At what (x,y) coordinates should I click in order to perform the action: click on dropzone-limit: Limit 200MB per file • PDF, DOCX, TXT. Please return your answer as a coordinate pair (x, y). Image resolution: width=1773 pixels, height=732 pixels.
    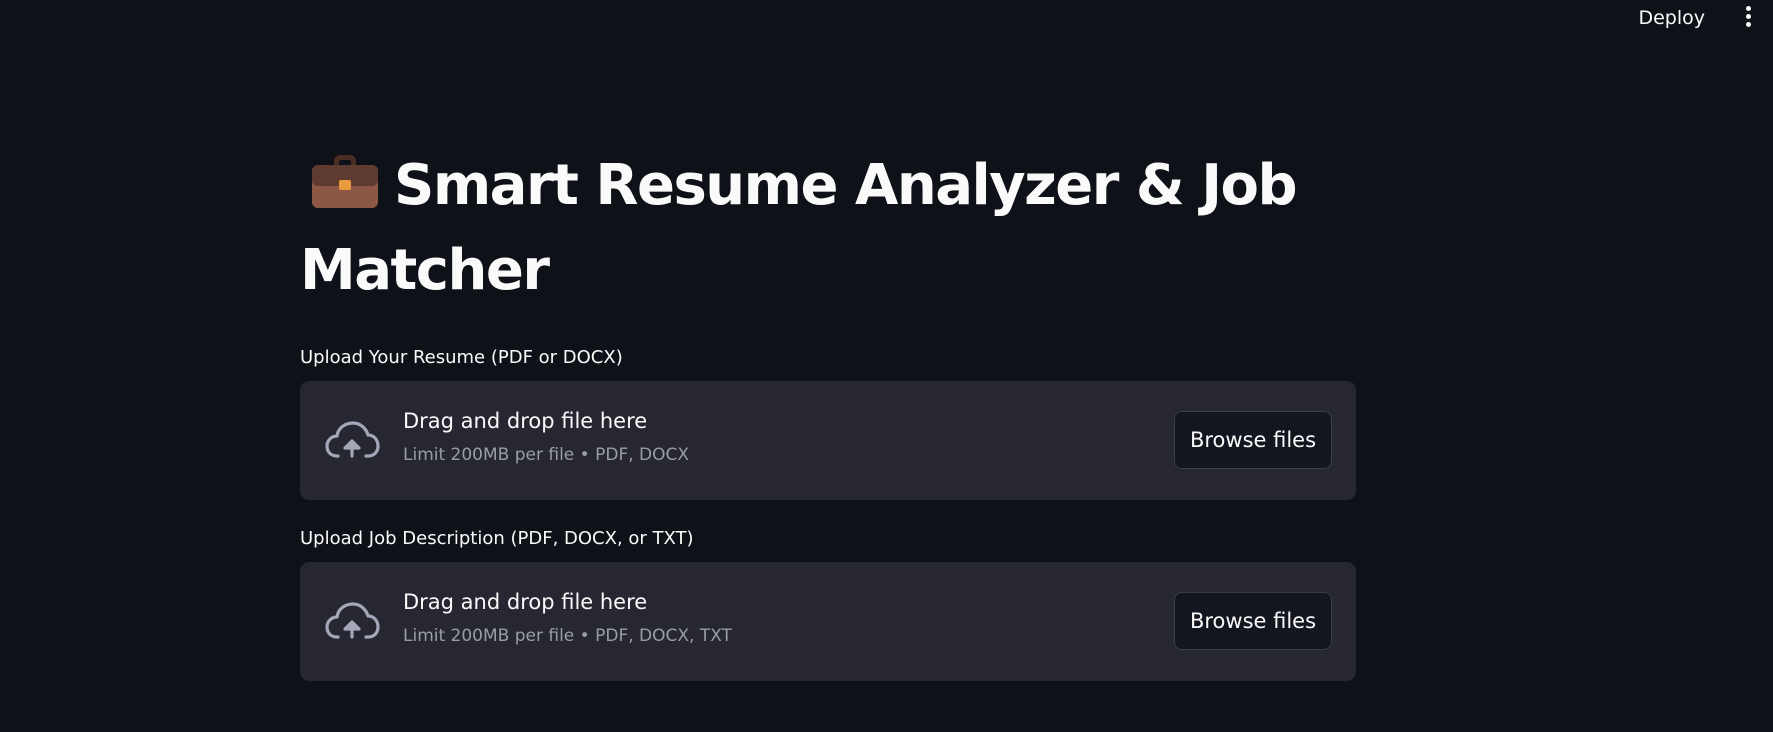
    Looking at the image, I should click on (567, 636).